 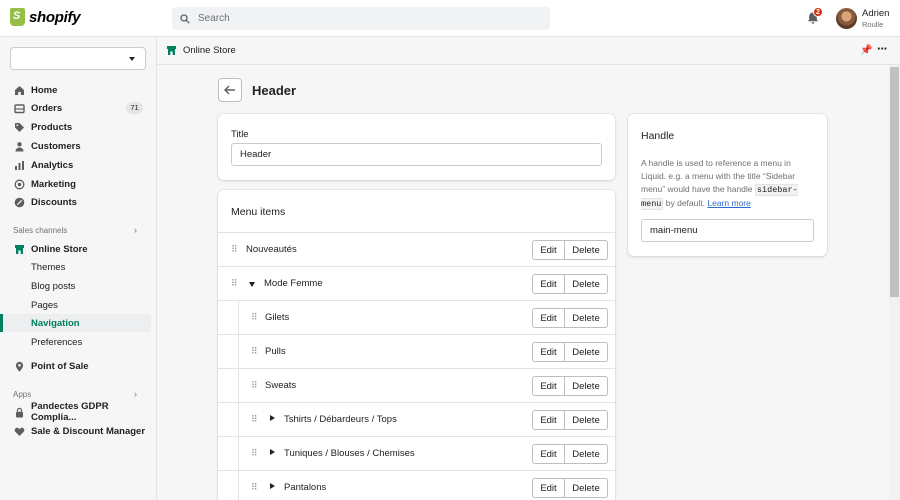 I want to click on pin-icon: 📌, so click(x=866, y=50).